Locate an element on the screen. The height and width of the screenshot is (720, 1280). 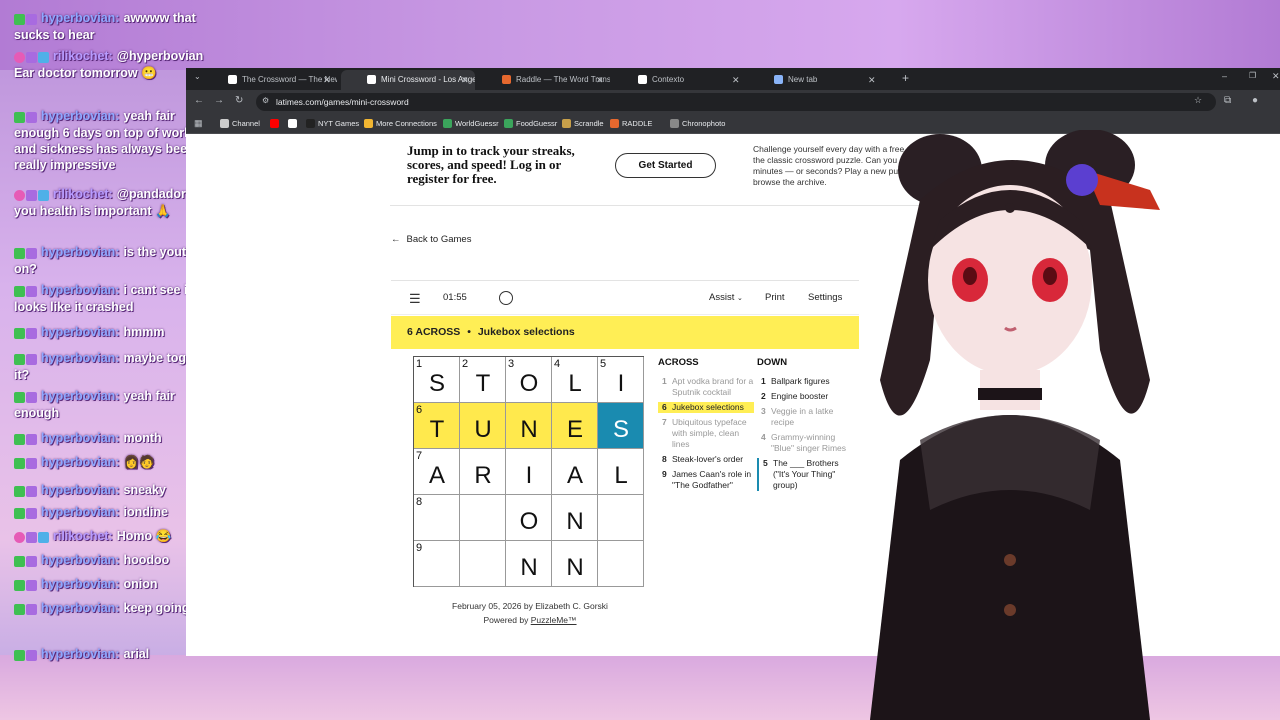
clue-text: Veggie in a latke recipe is located at coordinates (802, 416).